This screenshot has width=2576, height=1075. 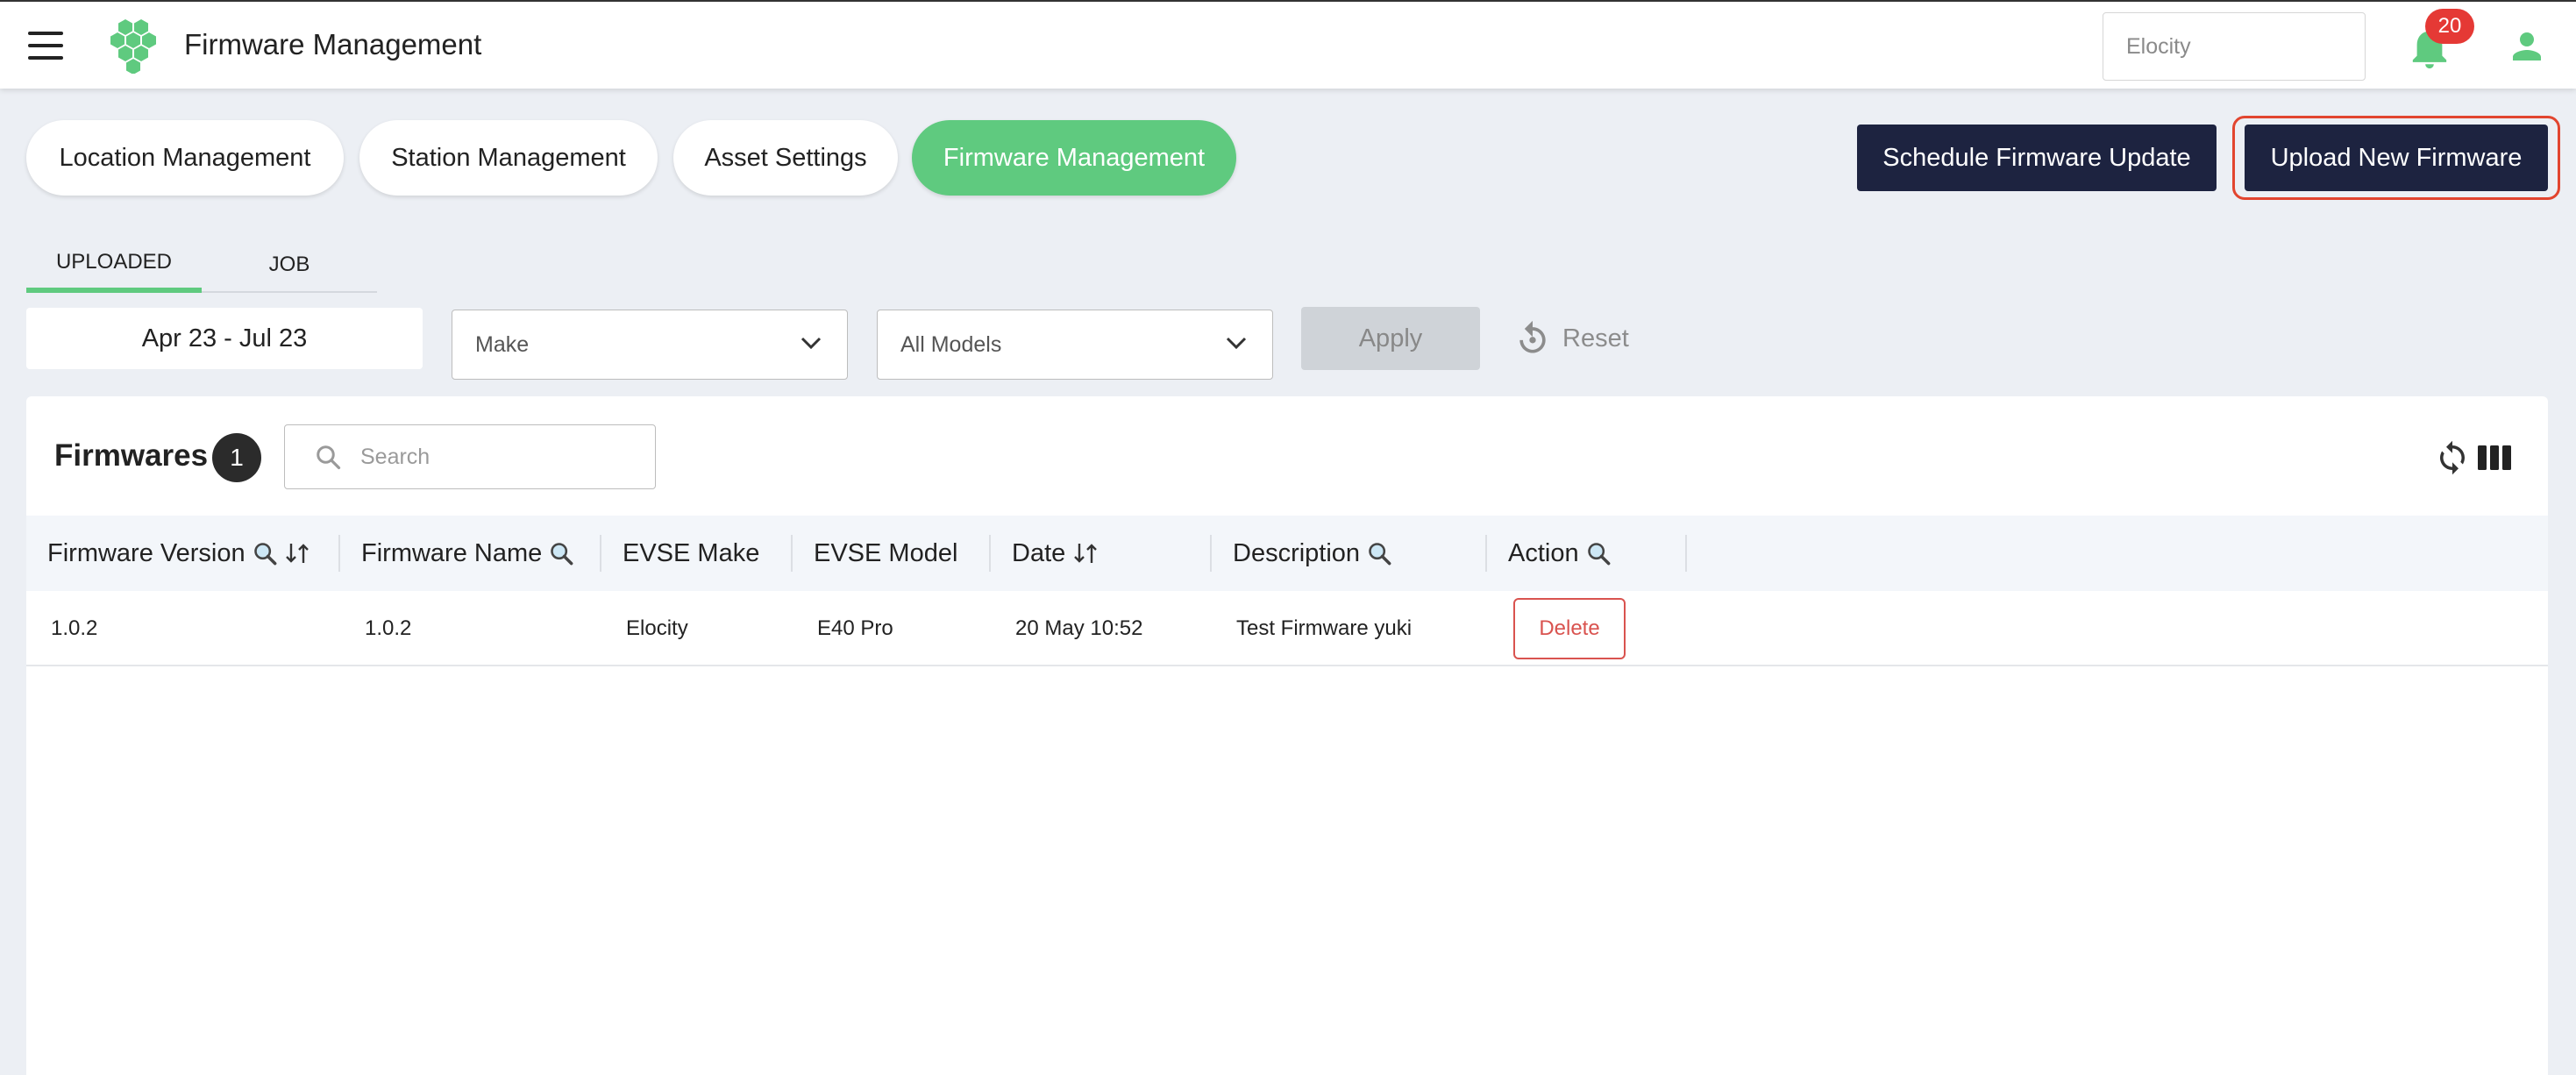 What do you see at coordinates (2494, 458) in the screenshot?
I see `columns-icon` at bounding box center [2494, 458].